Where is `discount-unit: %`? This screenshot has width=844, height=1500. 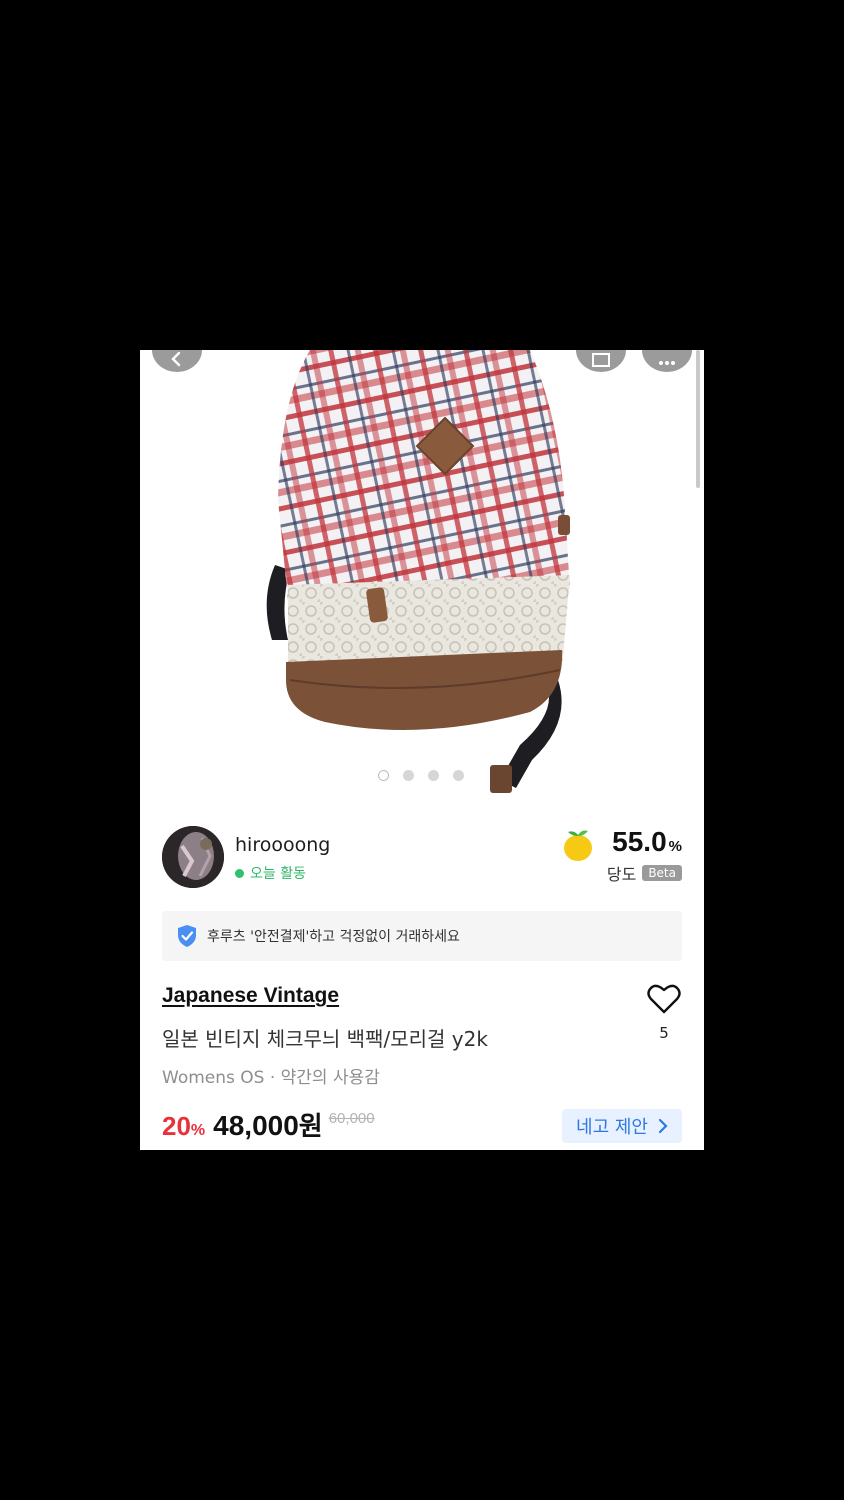
discount-unit: % is located at coordinates (198, 1130).